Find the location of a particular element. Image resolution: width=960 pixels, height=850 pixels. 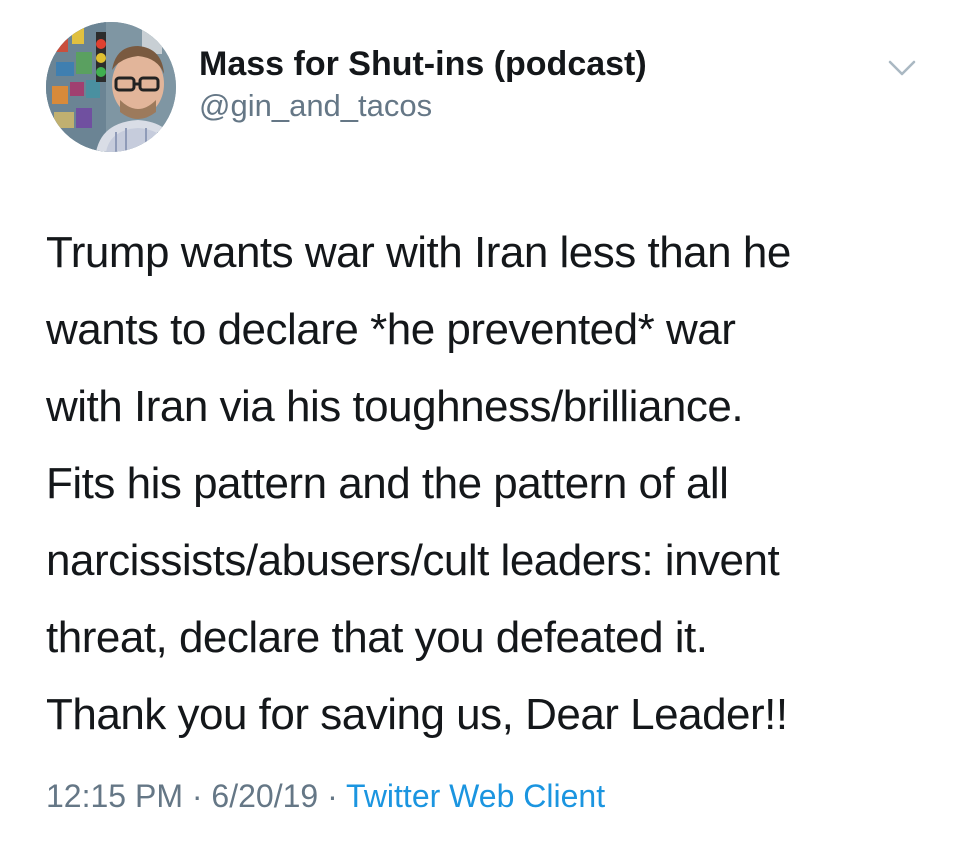

avatar-photo-icon is located at coordinates (111, 87).